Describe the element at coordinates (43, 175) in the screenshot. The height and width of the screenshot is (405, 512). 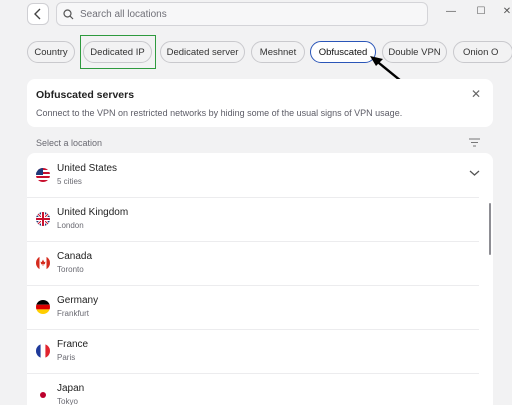
I see `us-flag-icon` at that location.